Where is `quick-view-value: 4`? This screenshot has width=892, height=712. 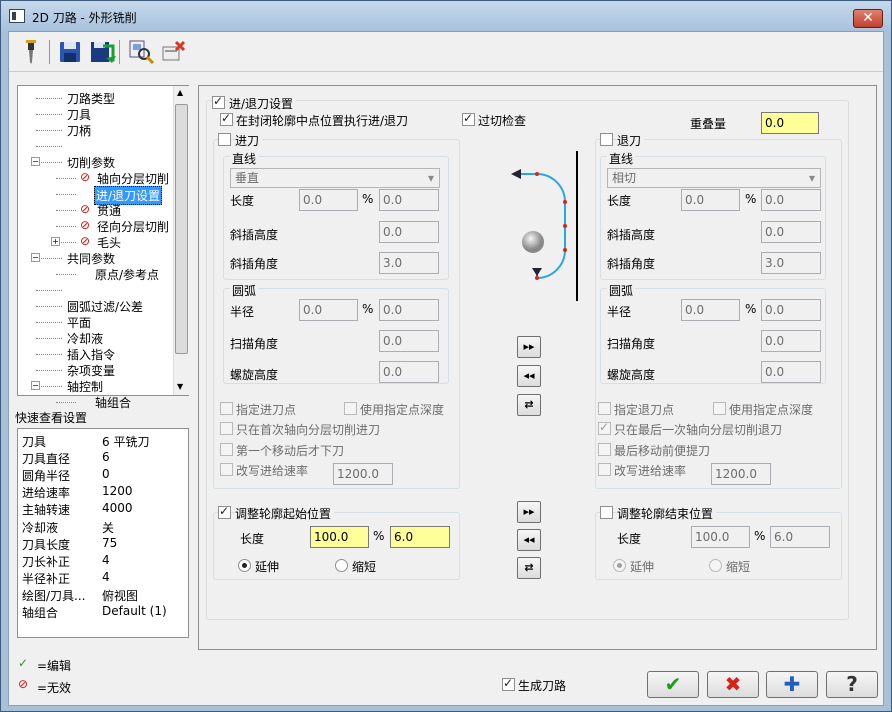
quick-view-value: 4 is located at coordinates (106, 576).